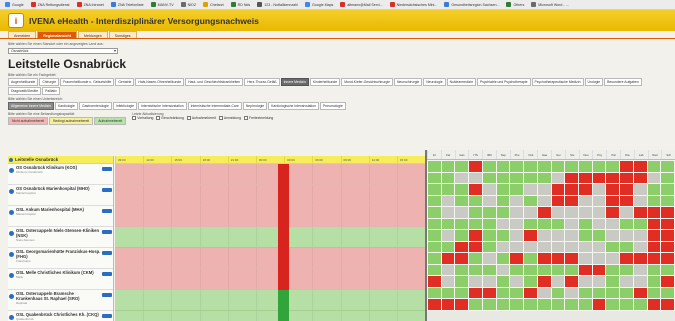 This screenshot has height=321, width=675. What do you see at coordinates (214, 106) in the screenshot?
I see `subgroup-chip: Internistische Intermediate-Care` at bounding box center [214, 106].